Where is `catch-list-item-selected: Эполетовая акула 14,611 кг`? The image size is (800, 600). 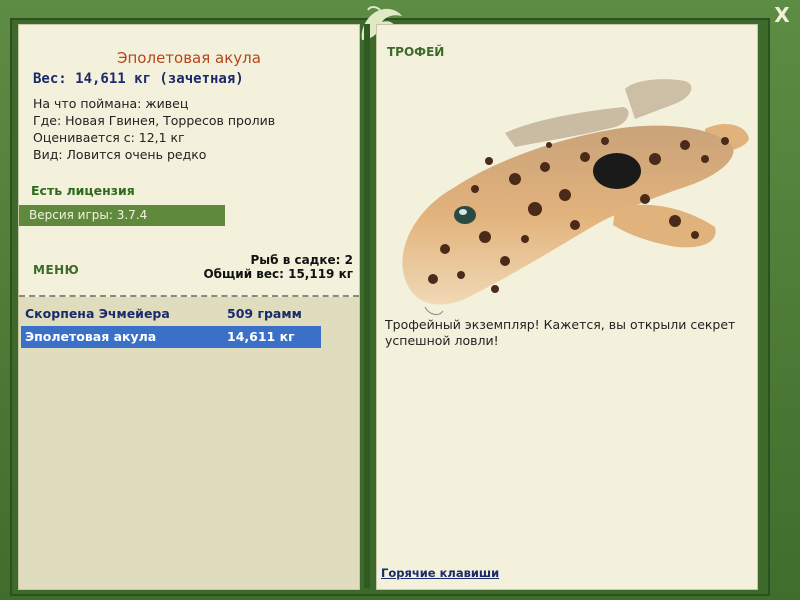 catch-list-item-selected: Эполетовая акула 14,611 кг is located at coordinates (171, 337).